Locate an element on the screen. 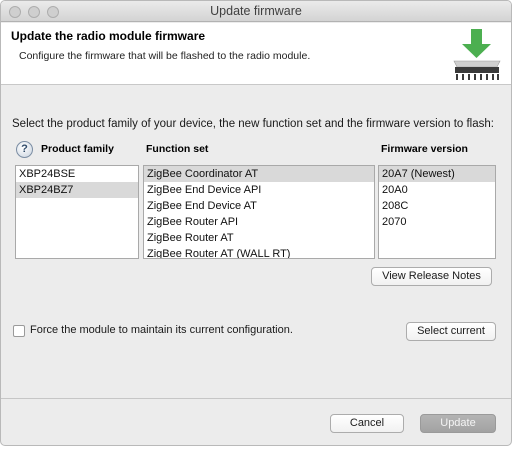  title-bar: Update firmware is located at coordinates (256, 11).